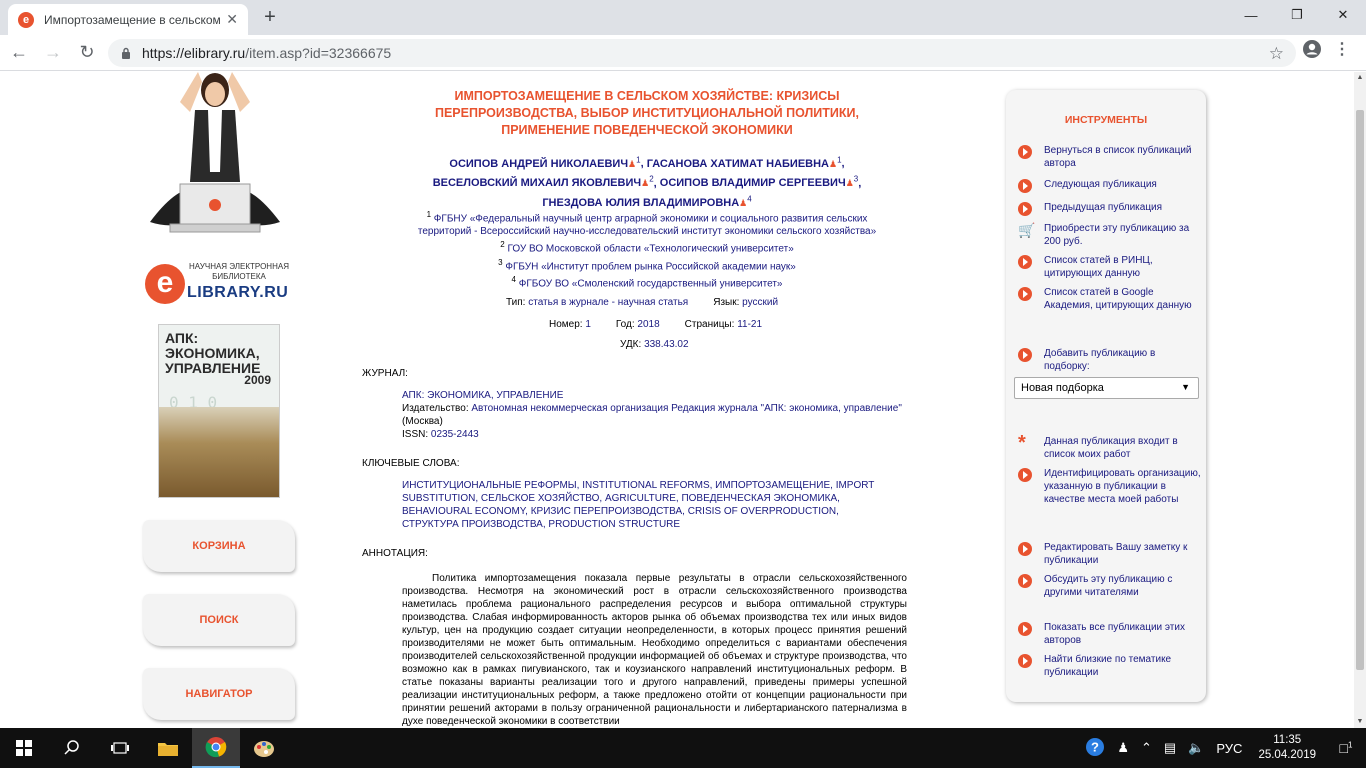  I want to click on asterisk-icon: *, so click(1022, 443).